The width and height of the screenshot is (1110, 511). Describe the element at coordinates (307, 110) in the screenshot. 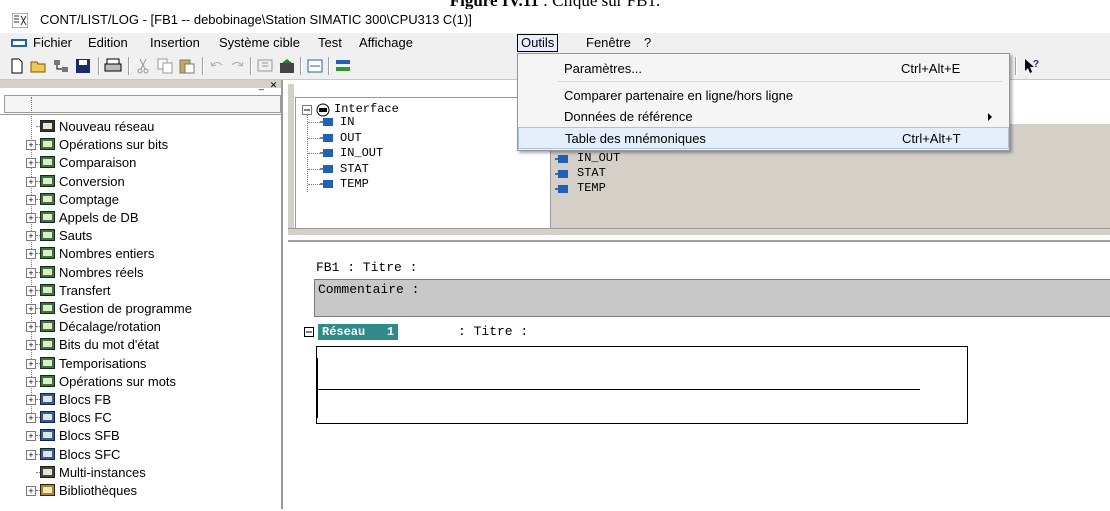

I see `collapse-icon` at that location.